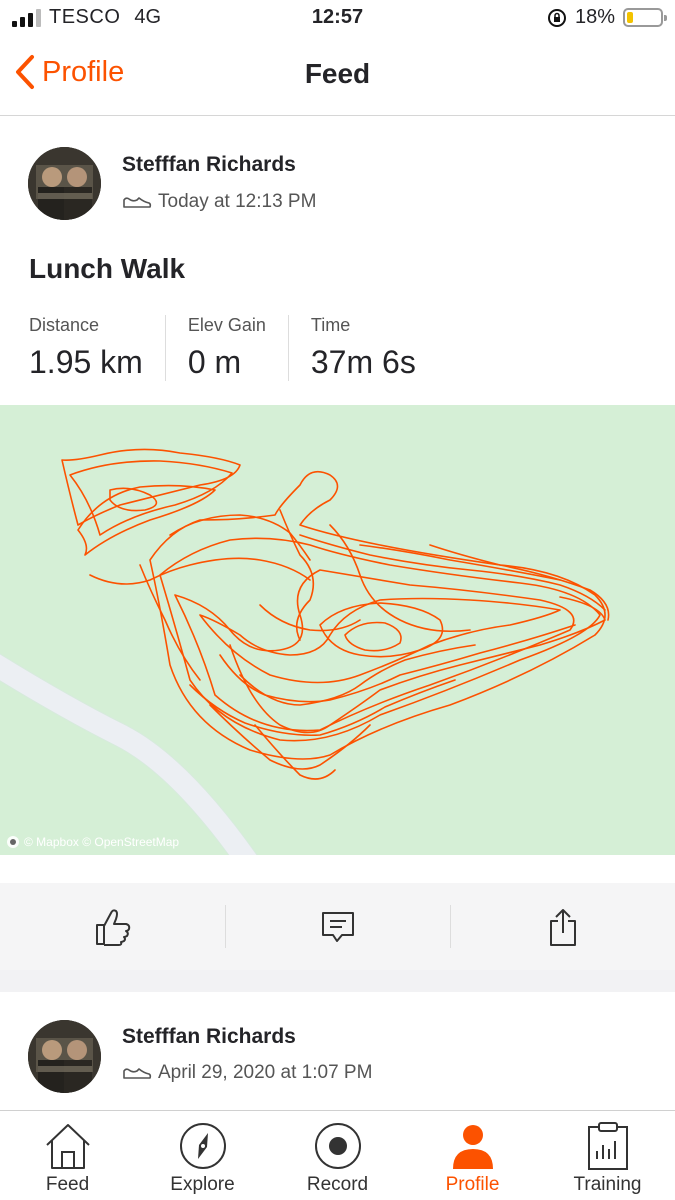 The height and width of the screenshot is (1200, 675). Describe the element at coordinates (83, 71) in the screenshot. I see `back-button-label: Profile` at that location.